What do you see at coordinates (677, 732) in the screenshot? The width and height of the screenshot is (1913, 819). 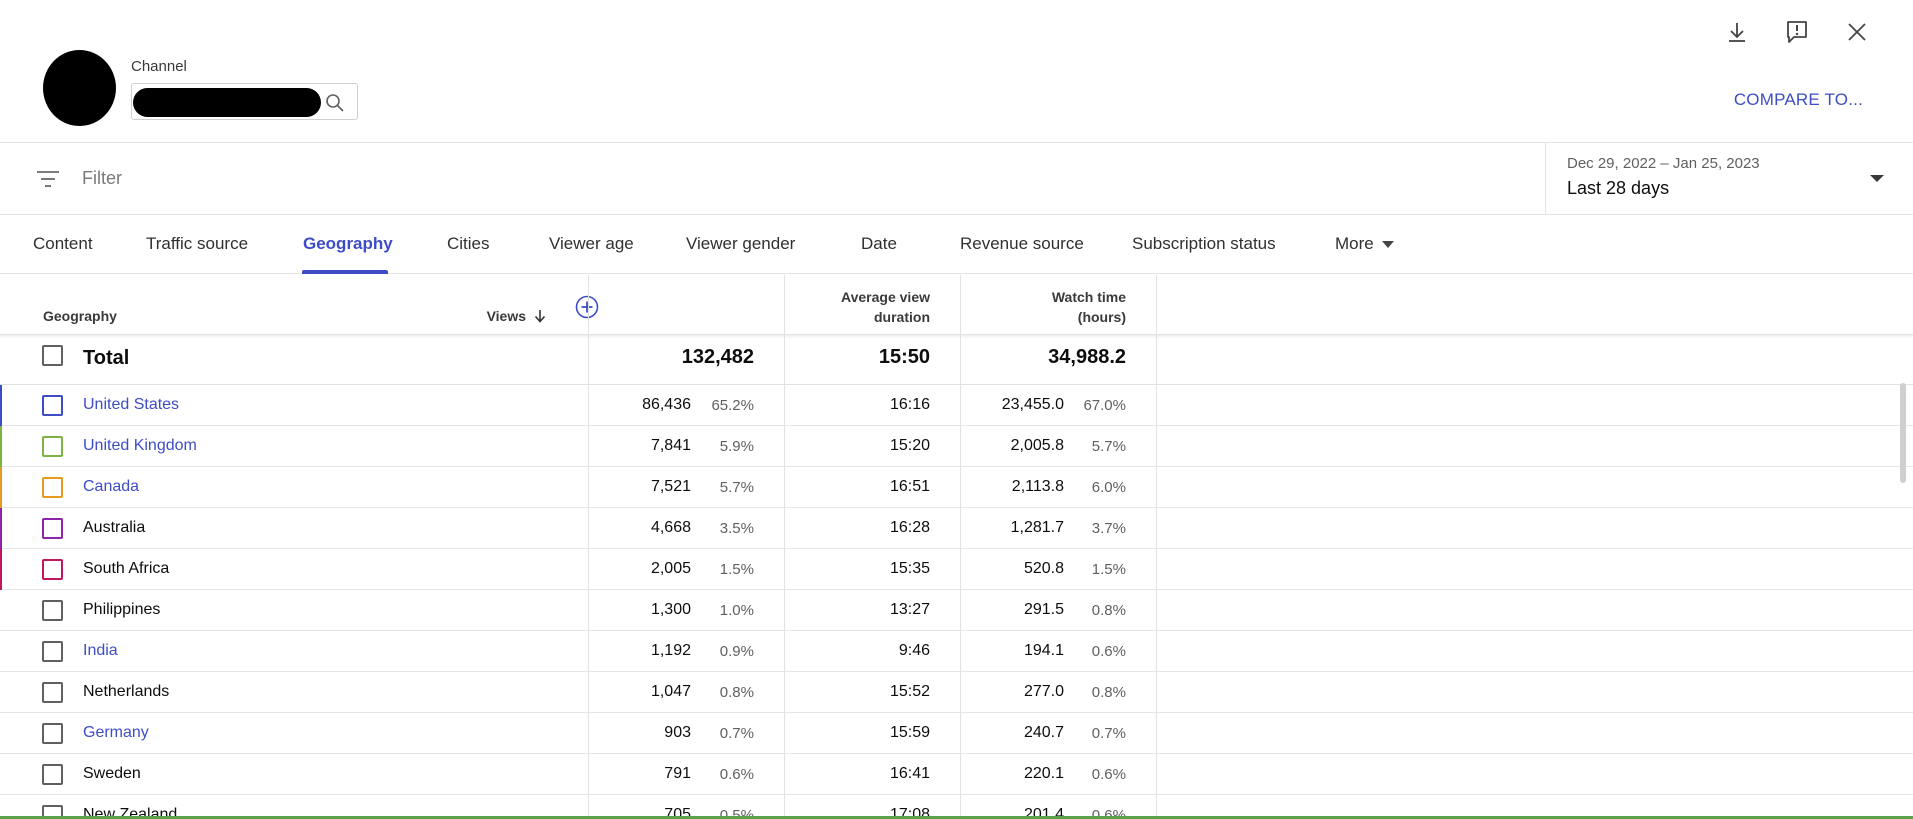 I see `views-value: 903` at bounding box center [677, 732].